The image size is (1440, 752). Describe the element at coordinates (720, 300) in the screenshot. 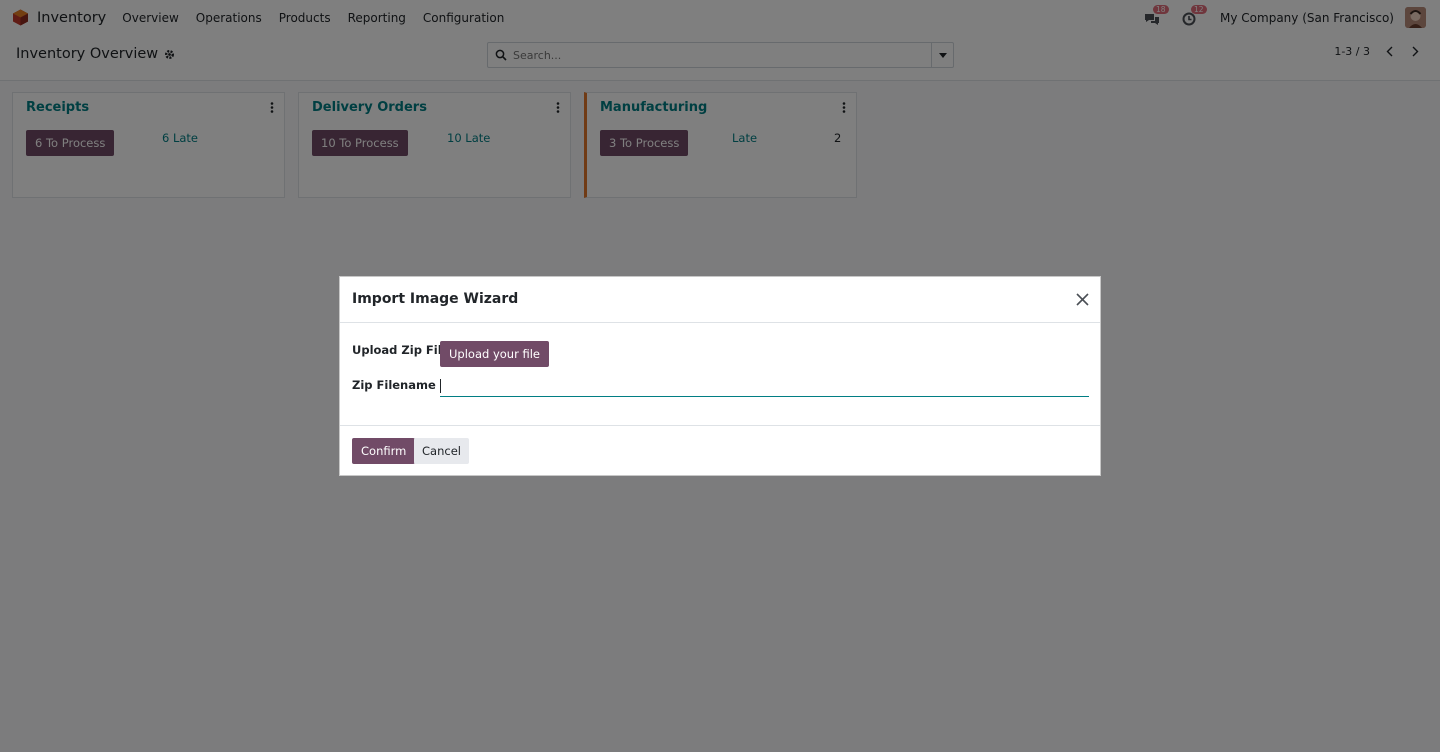

I see `dialog-header: Import Image Wizard` at that location.